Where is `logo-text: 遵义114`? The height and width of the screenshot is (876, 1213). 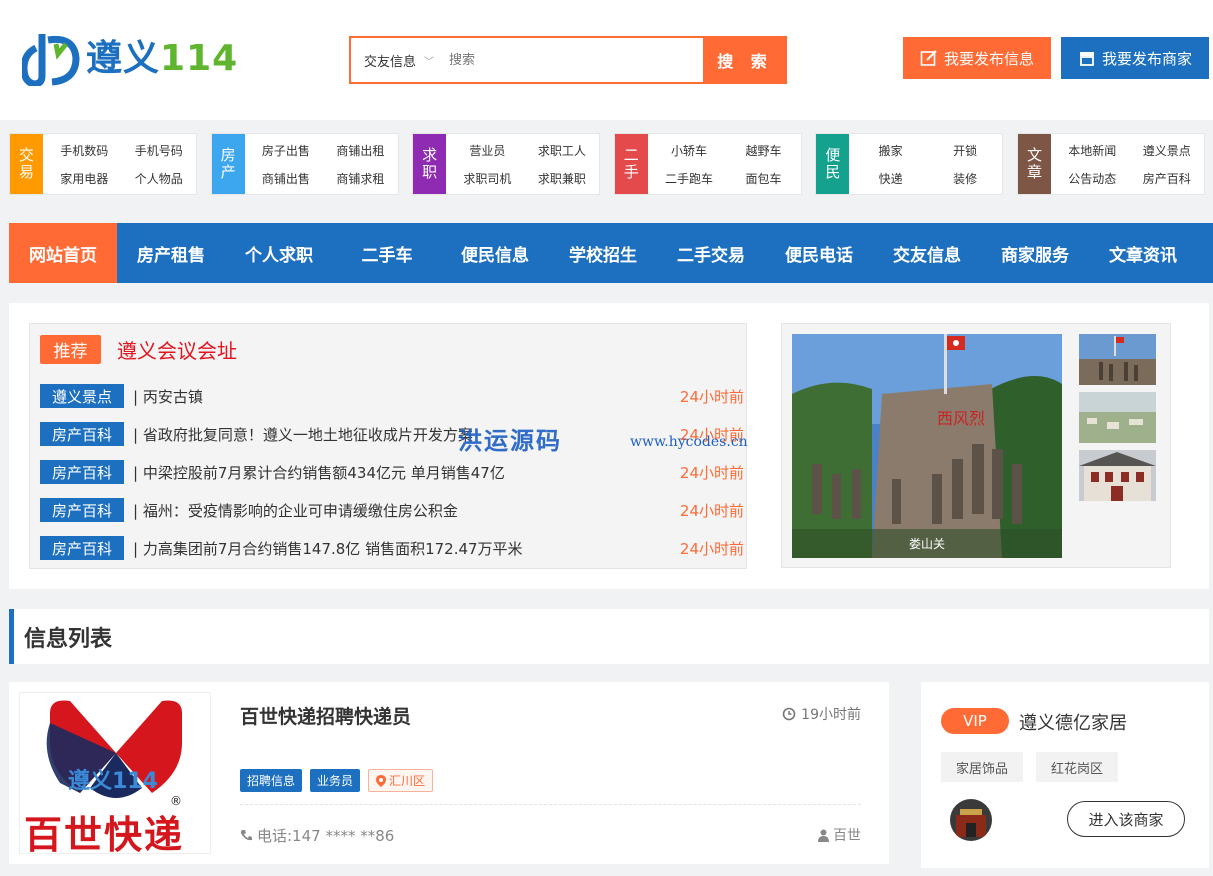 logo-text: 遵义114 is located at coordinates (162, 58).